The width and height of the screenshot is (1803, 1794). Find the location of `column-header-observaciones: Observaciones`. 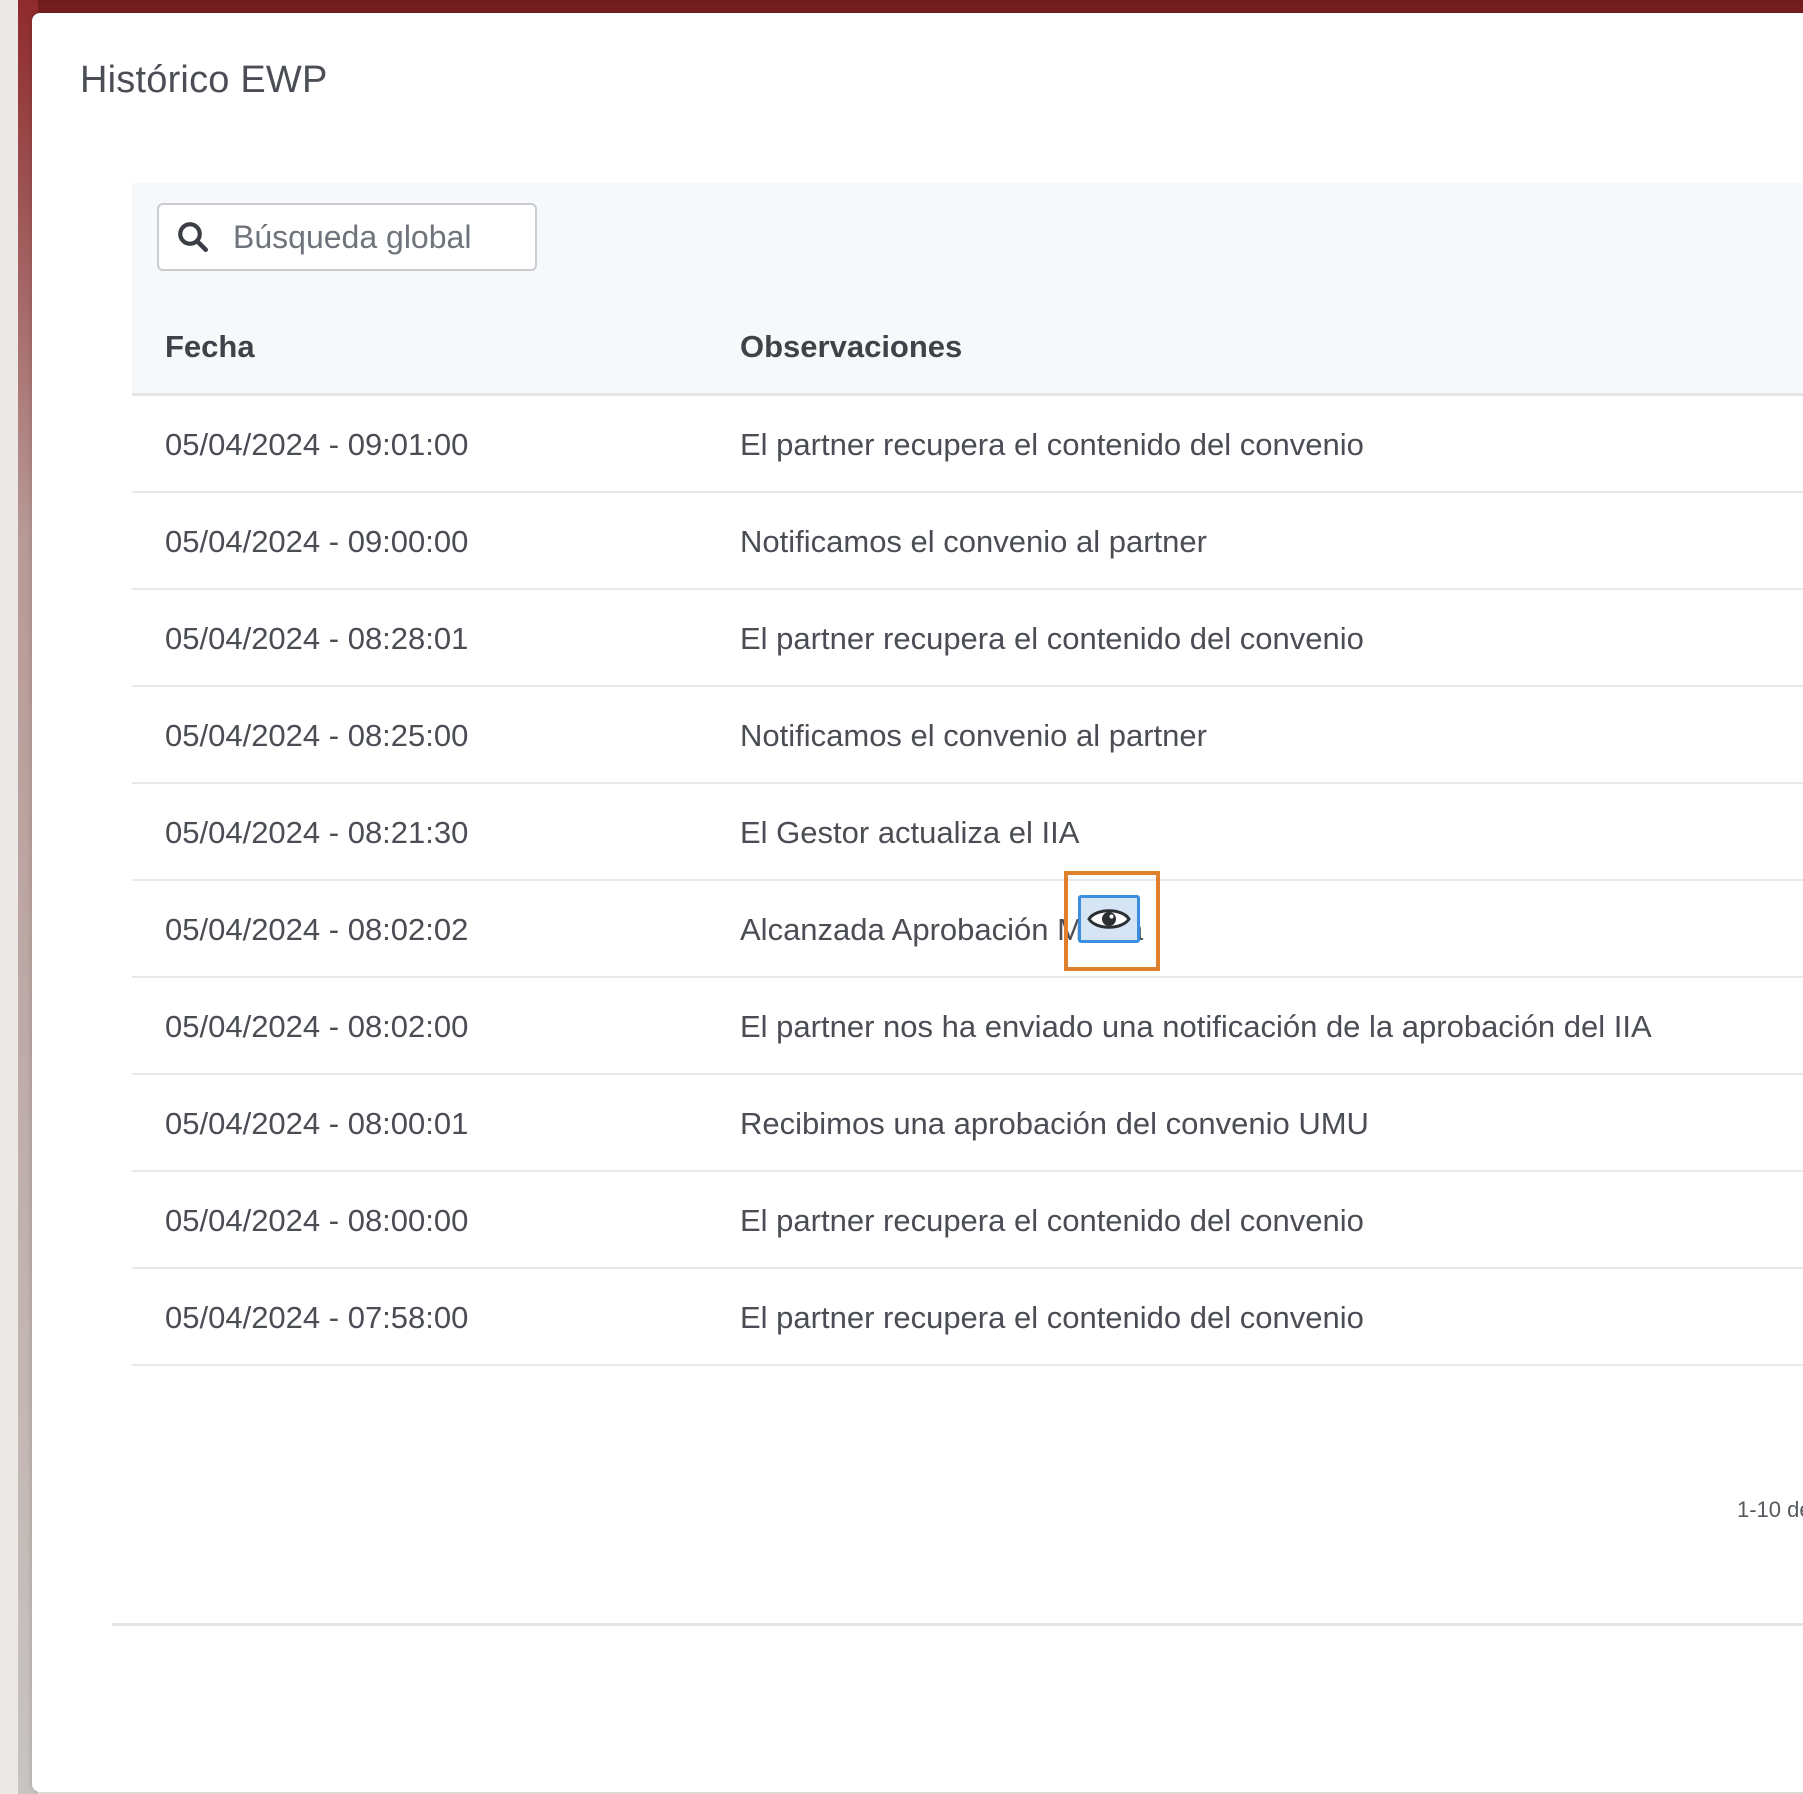

column-header-observaciones: Observaciones is located at coordinates (851, 347).